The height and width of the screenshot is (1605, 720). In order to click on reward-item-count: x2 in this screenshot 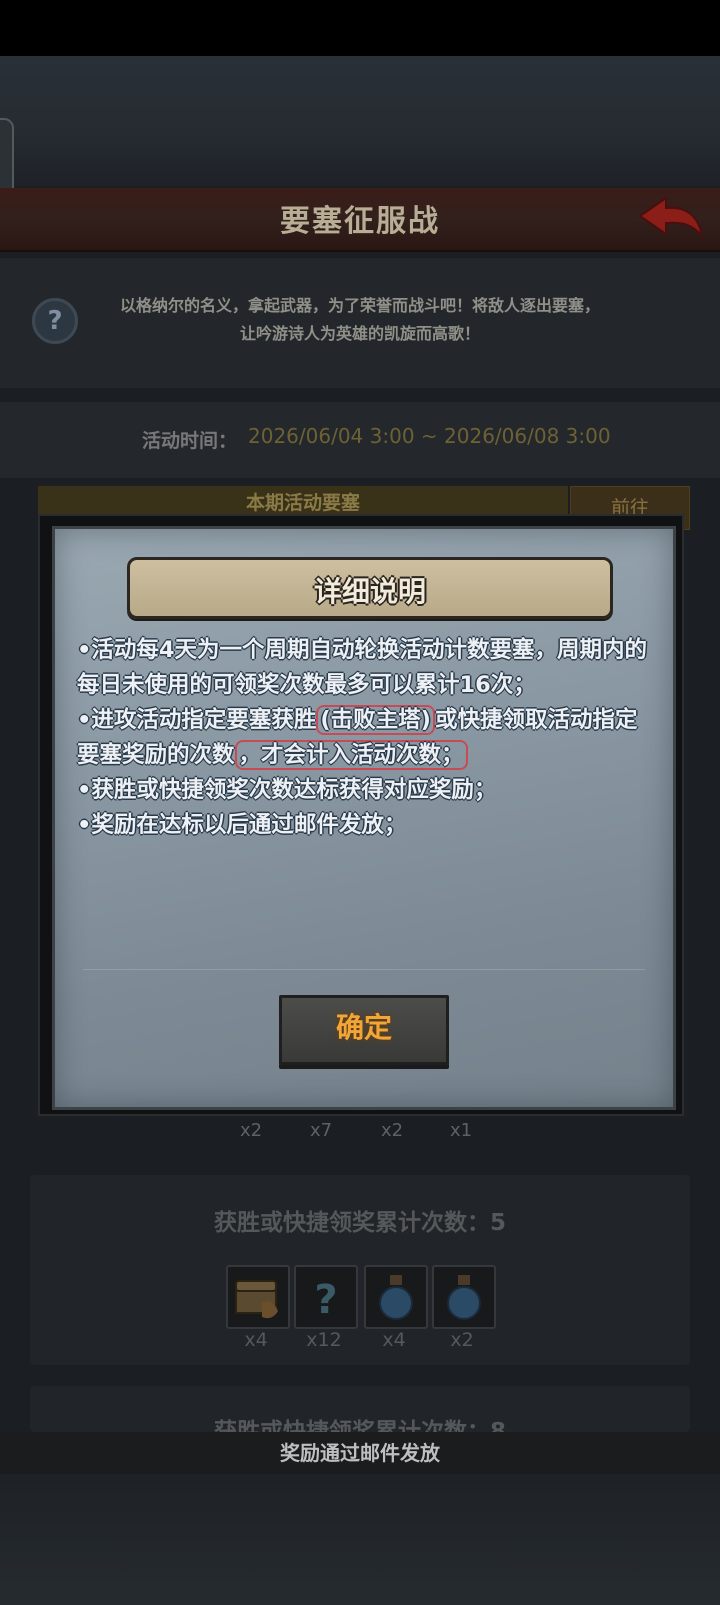, I will do `click(462, 1340)`.